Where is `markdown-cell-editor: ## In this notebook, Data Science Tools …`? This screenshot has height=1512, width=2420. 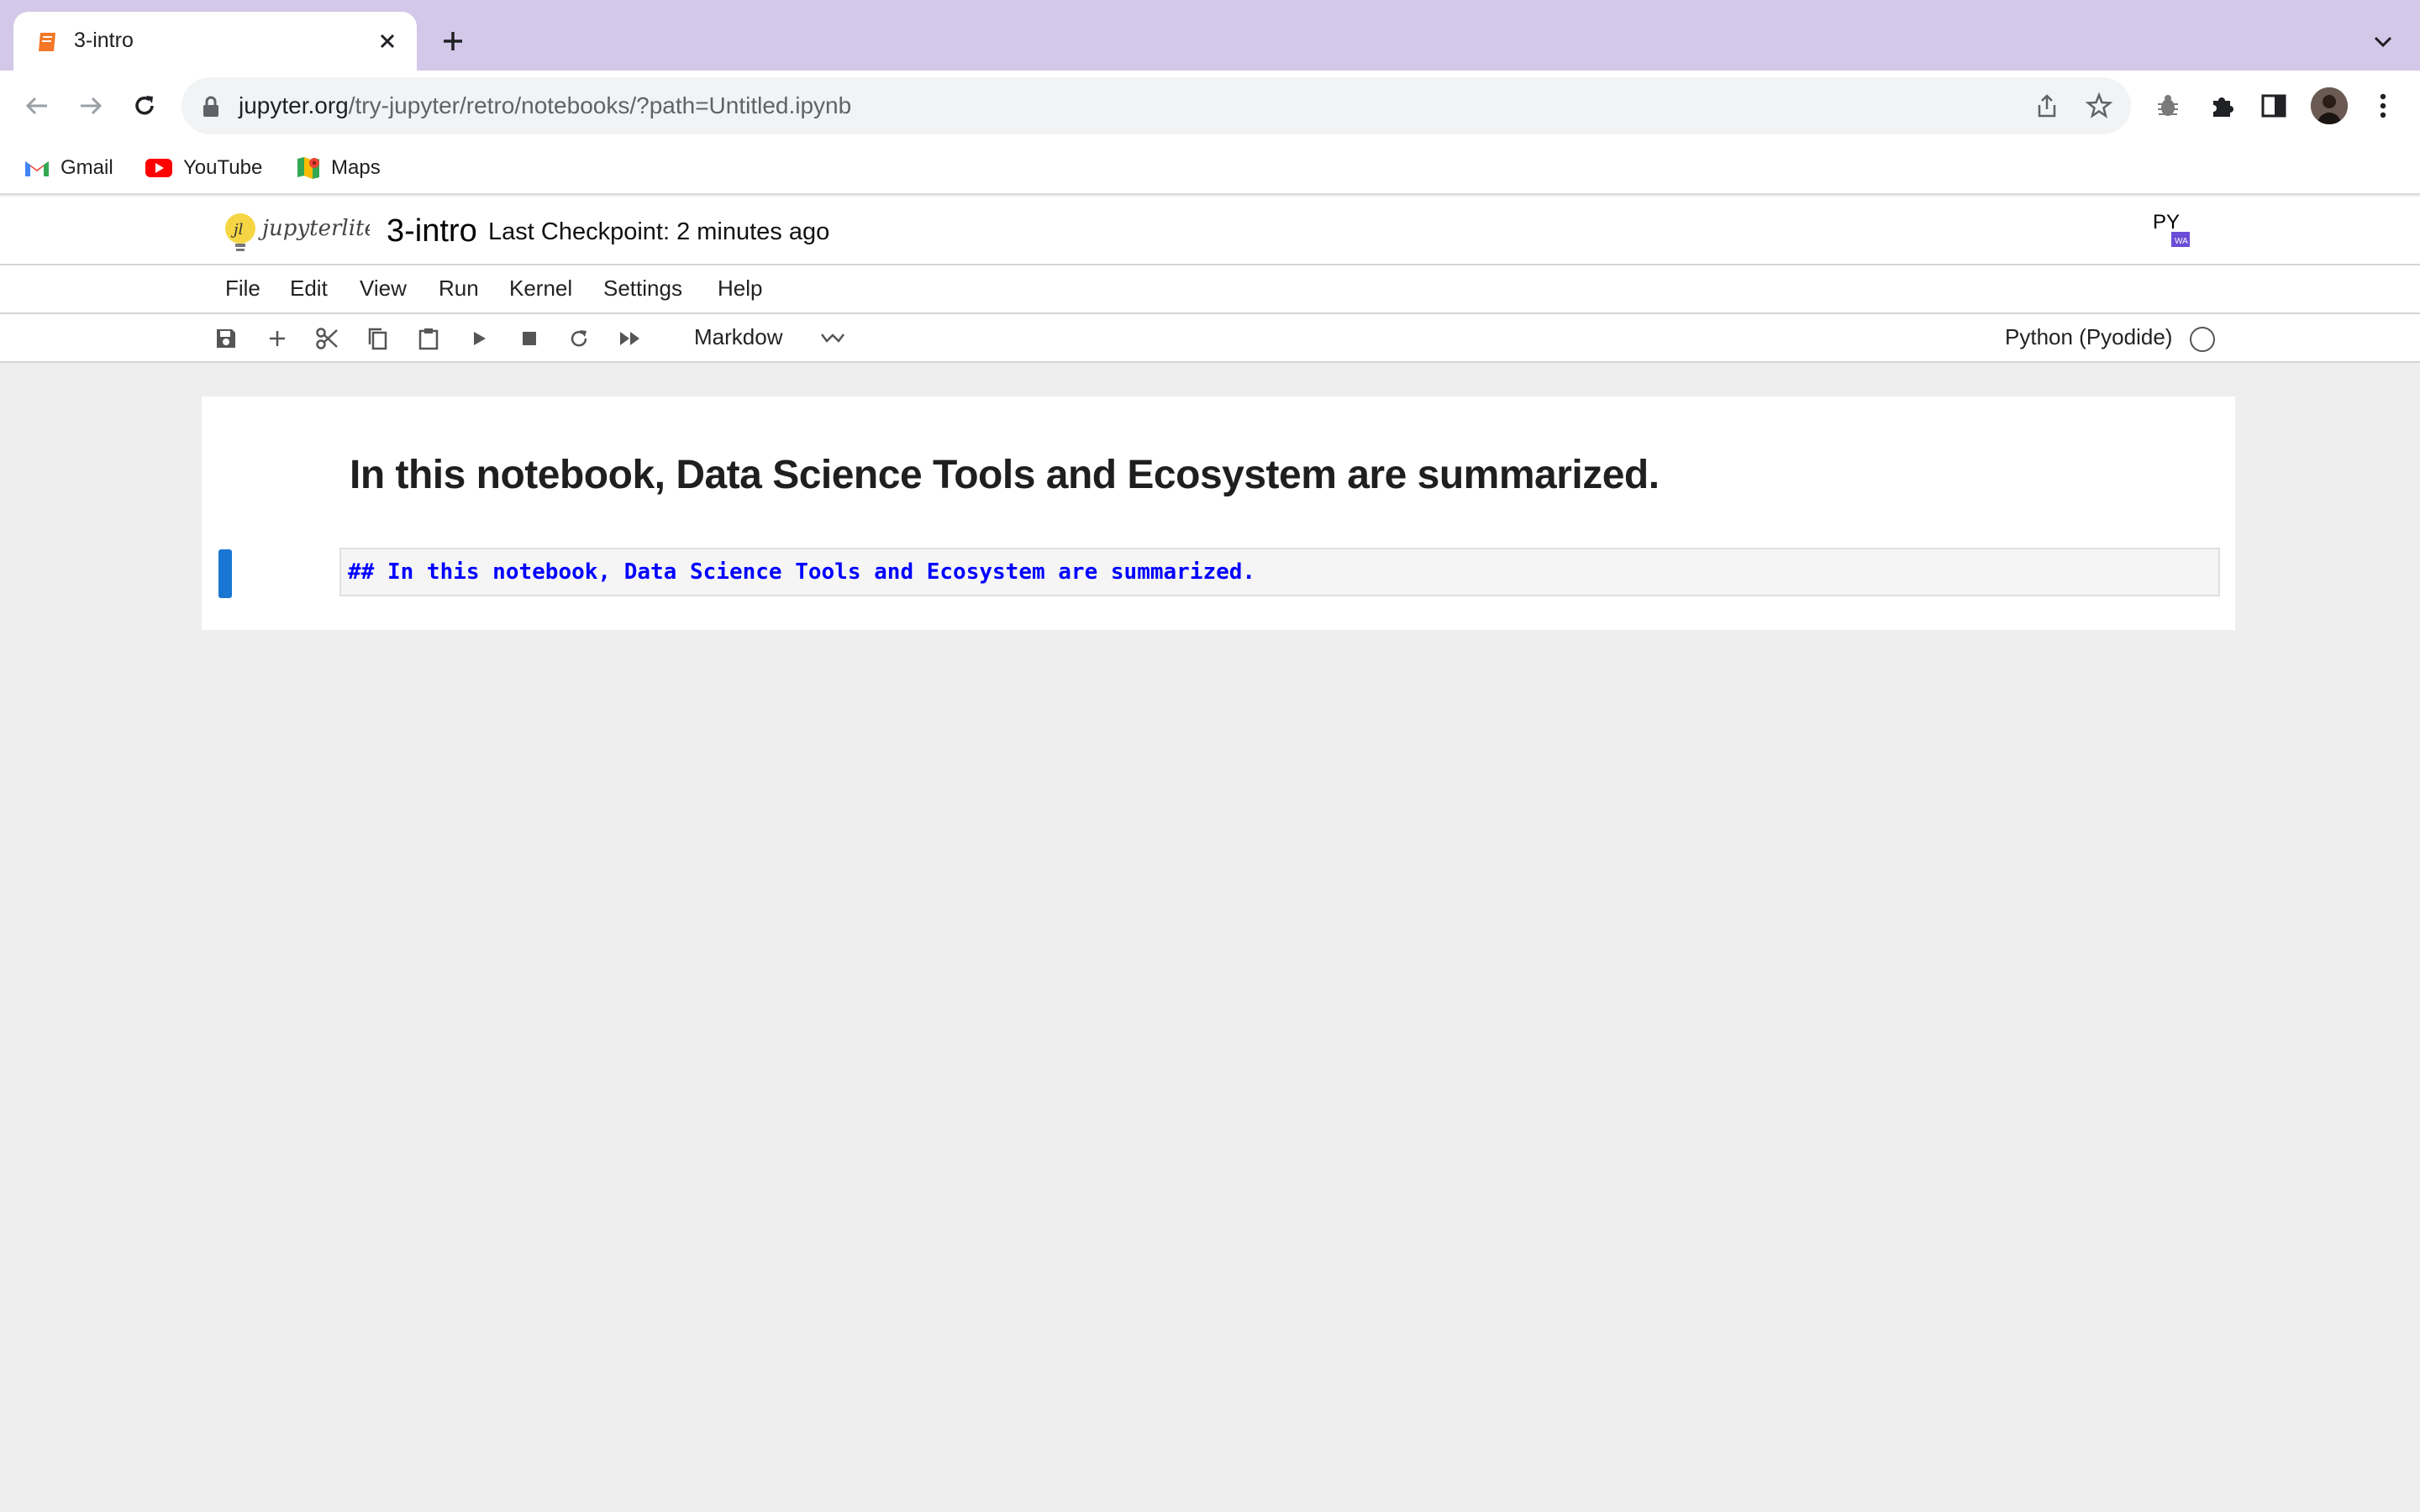
markdown-cell-editor: ## In this notebook, Data Science Tools … is located at coordinates (1279, 572).